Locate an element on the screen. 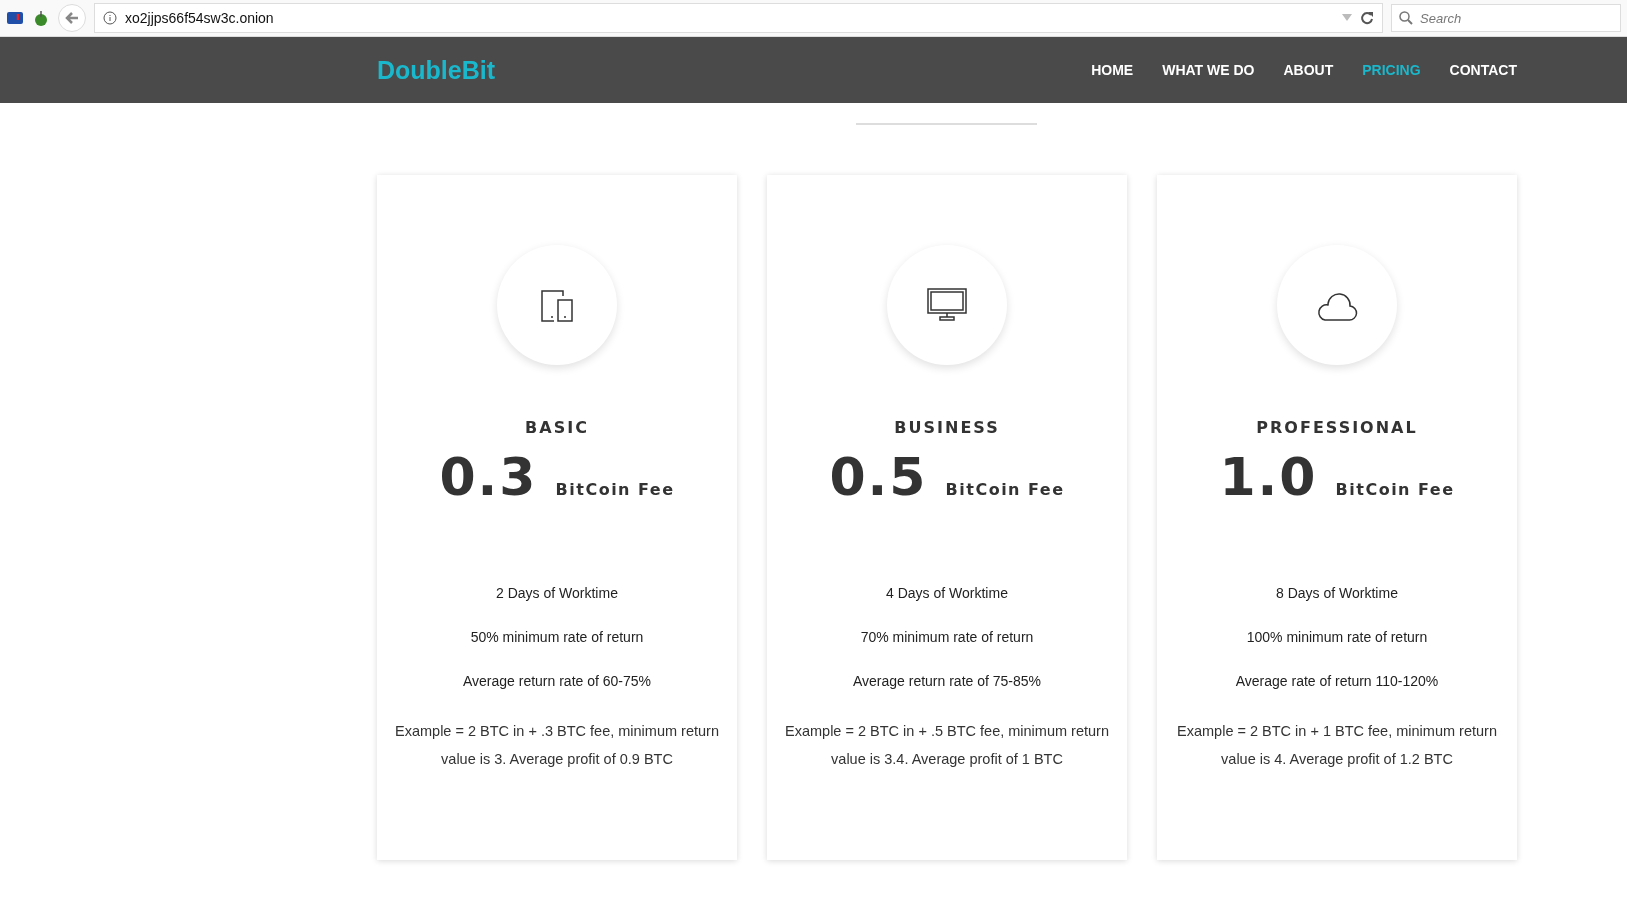 Image resolution: width=1627 pixels, height=922 pixels. plan-price: 1.0 is located at coordinates (1268, 477).